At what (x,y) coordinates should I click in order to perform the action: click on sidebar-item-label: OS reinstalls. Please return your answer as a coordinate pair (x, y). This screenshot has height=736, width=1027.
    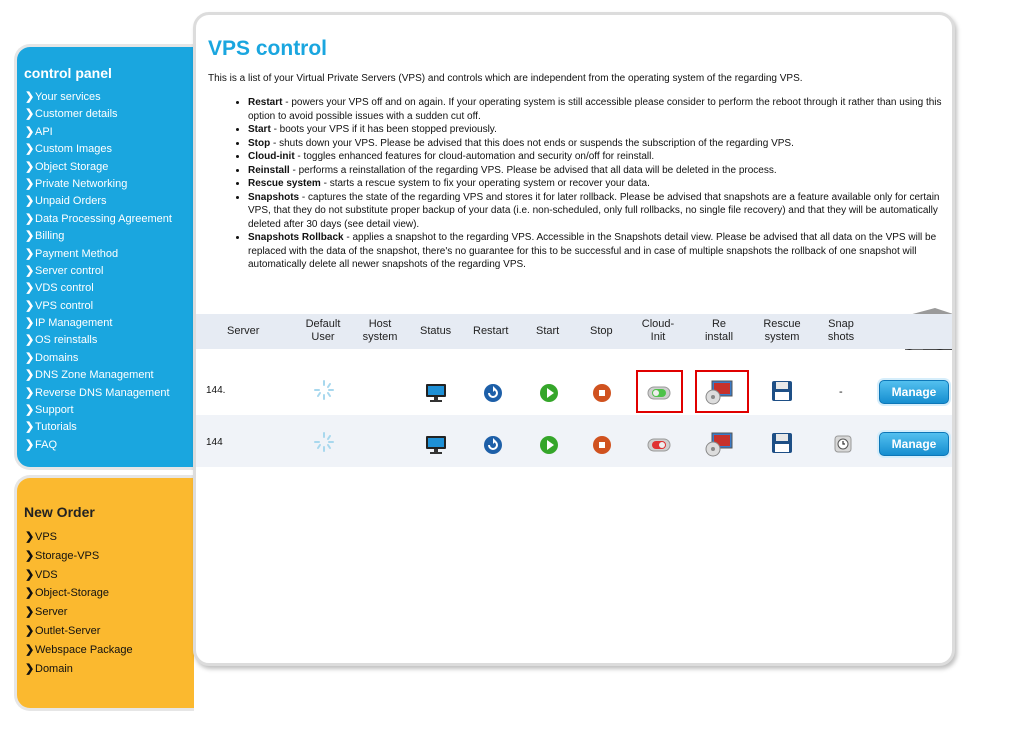
    Looking at the image, I should click on (66, 340).